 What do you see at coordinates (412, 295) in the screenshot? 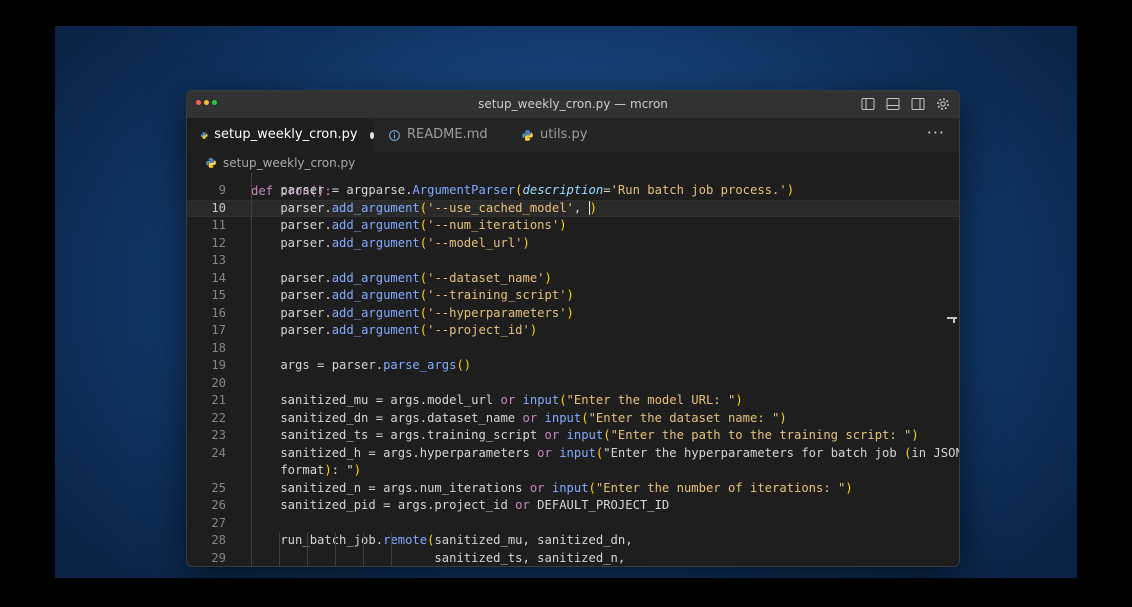
I see `code-text: parser.add_argument('--training_script')` at bounding box center [412, 295].